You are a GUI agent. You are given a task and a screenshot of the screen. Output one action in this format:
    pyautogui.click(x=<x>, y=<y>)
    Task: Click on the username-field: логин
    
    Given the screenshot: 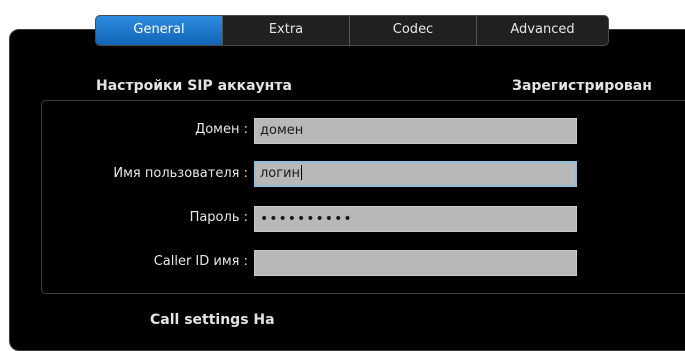 What is the action you would take?
    pyautogui.click(x=415, y=174)
    